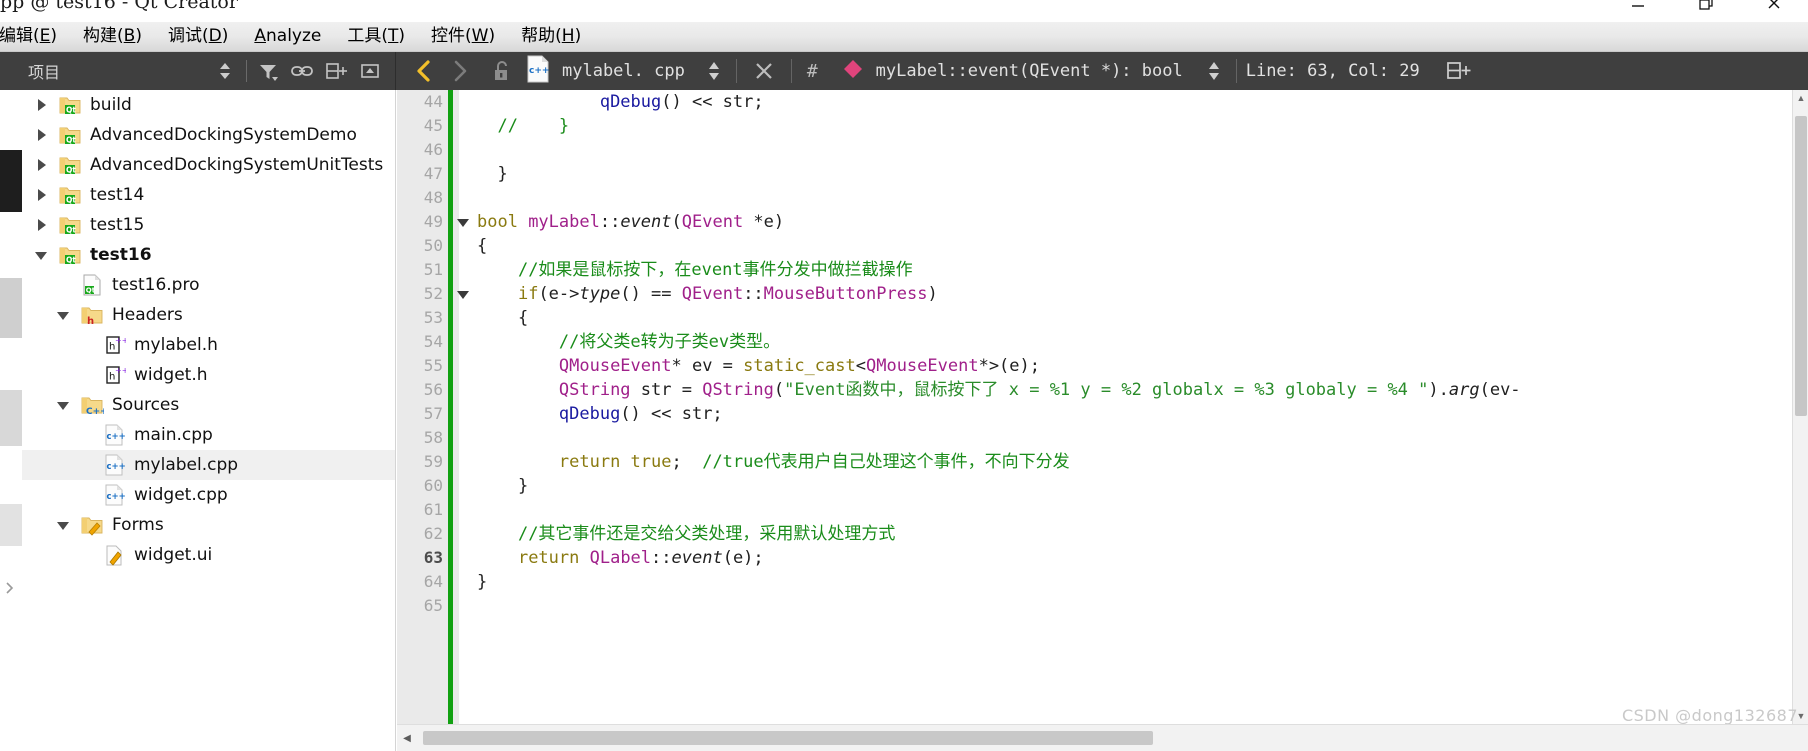 Image resolution: width=1808 pixels, height=751 pixels. Describe the element at coordinates (208, 135) in the screenshot. I see `tree-item-advanceddockingsystemdemo: Qt AdvancedDockingSystemDemo` at that location.